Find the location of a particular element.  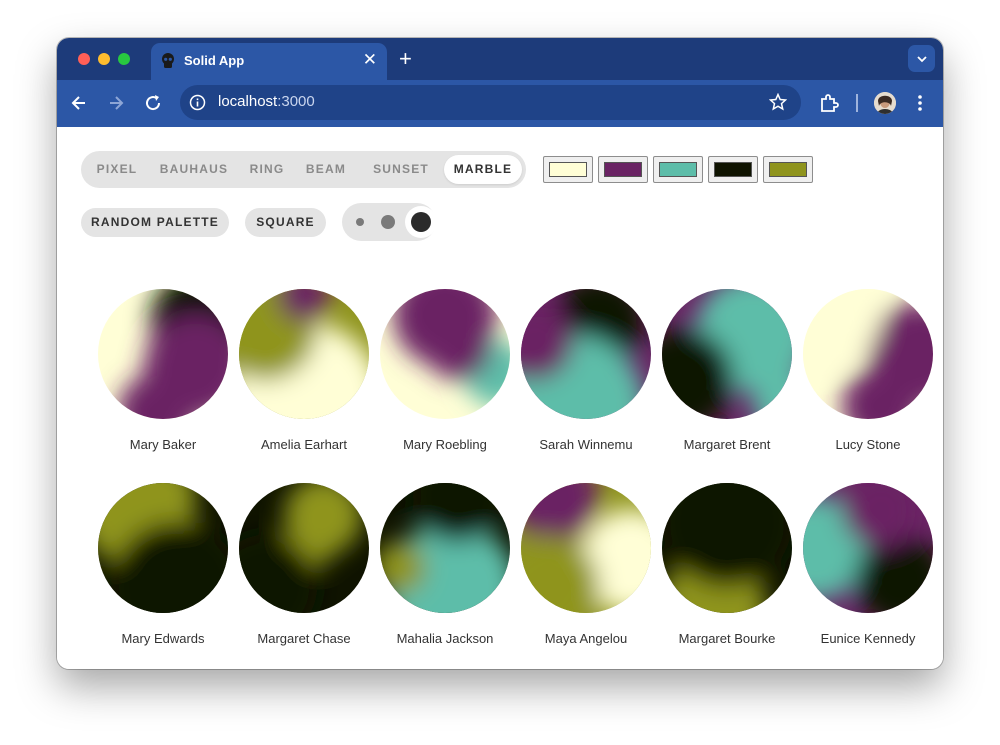

avatar-name: Mary Edwards is located at coordinates (163, 638).